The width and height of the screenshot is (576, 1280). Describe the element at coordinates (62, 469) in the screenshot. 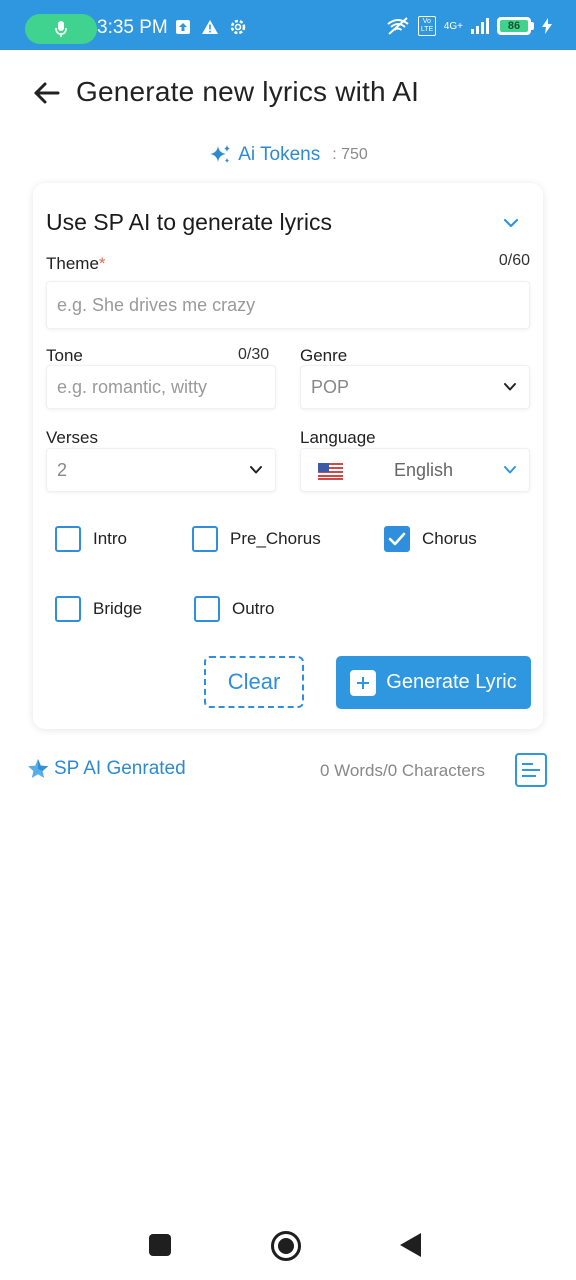

I see `verses-value: 2` at that location.